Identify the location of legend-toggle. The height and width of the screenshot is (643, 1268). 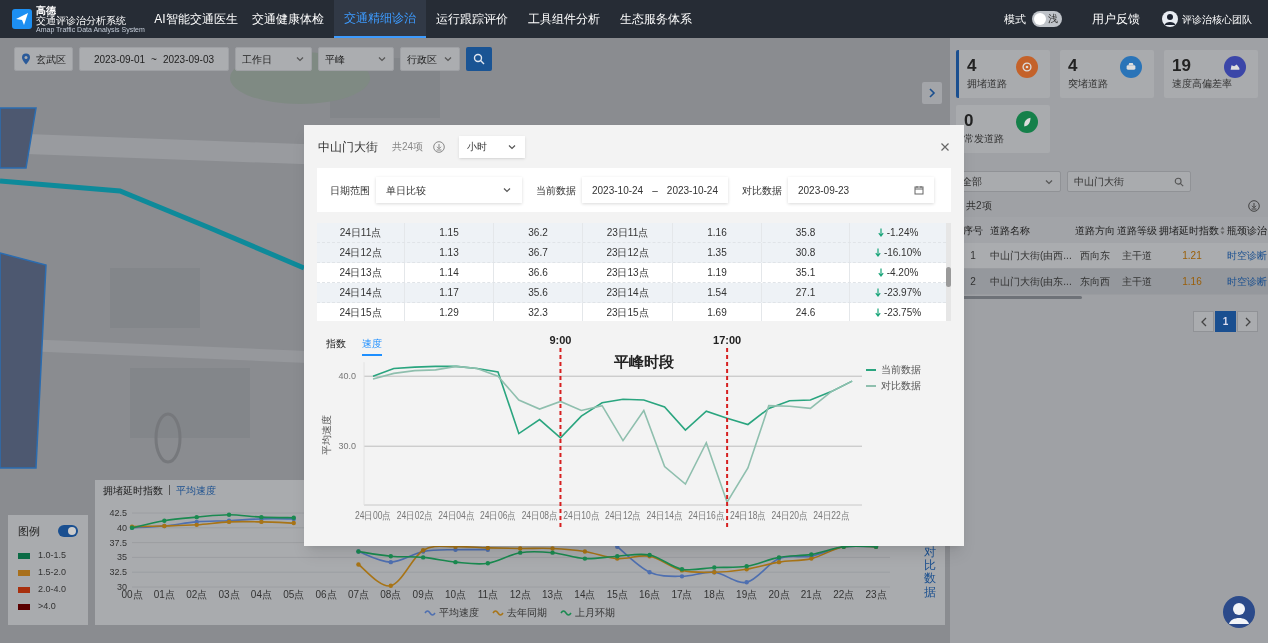
(68, 531).